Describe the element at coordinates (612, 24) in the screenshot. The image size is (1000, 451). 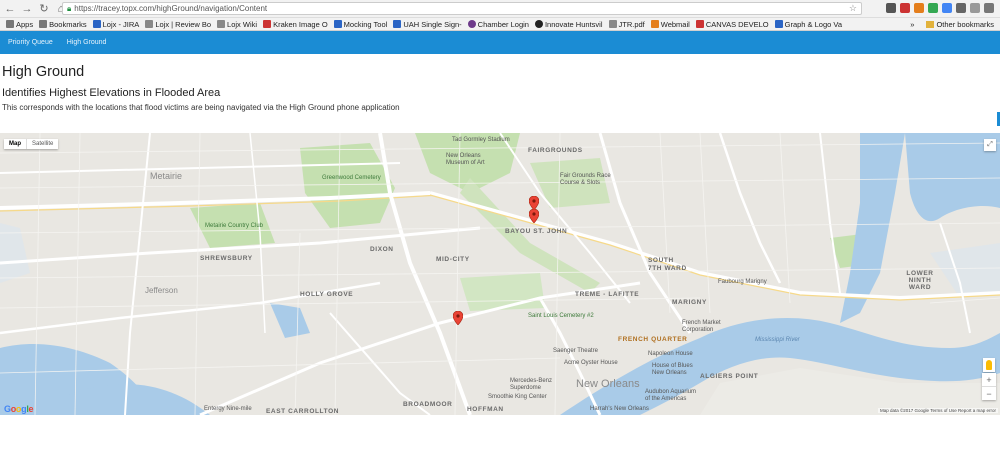
I see `pdf-icon` at that location.